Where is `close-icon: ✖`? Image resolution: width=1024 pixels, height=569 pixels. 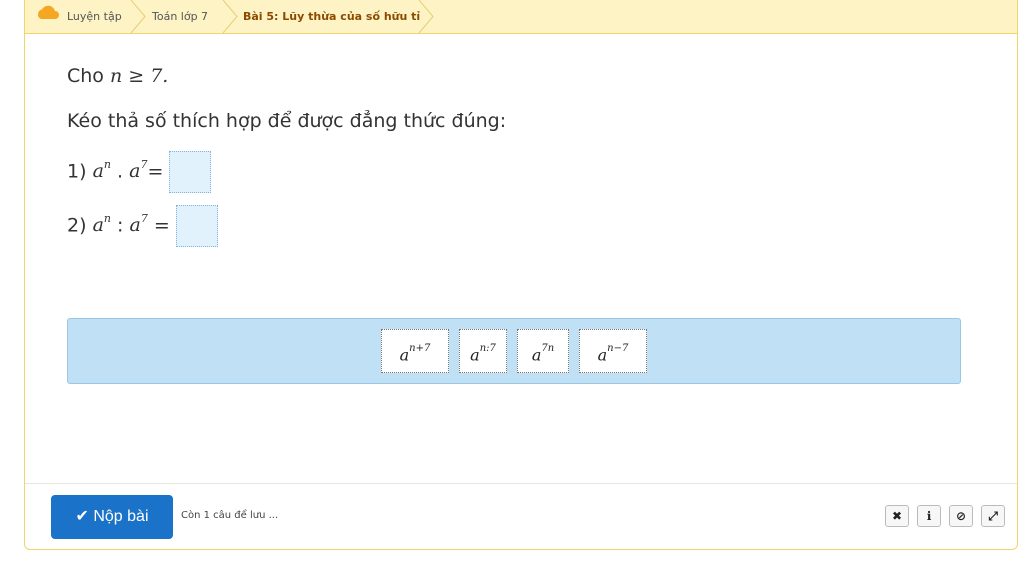 close-icon: ✖ is located at coordinates (897, 516).